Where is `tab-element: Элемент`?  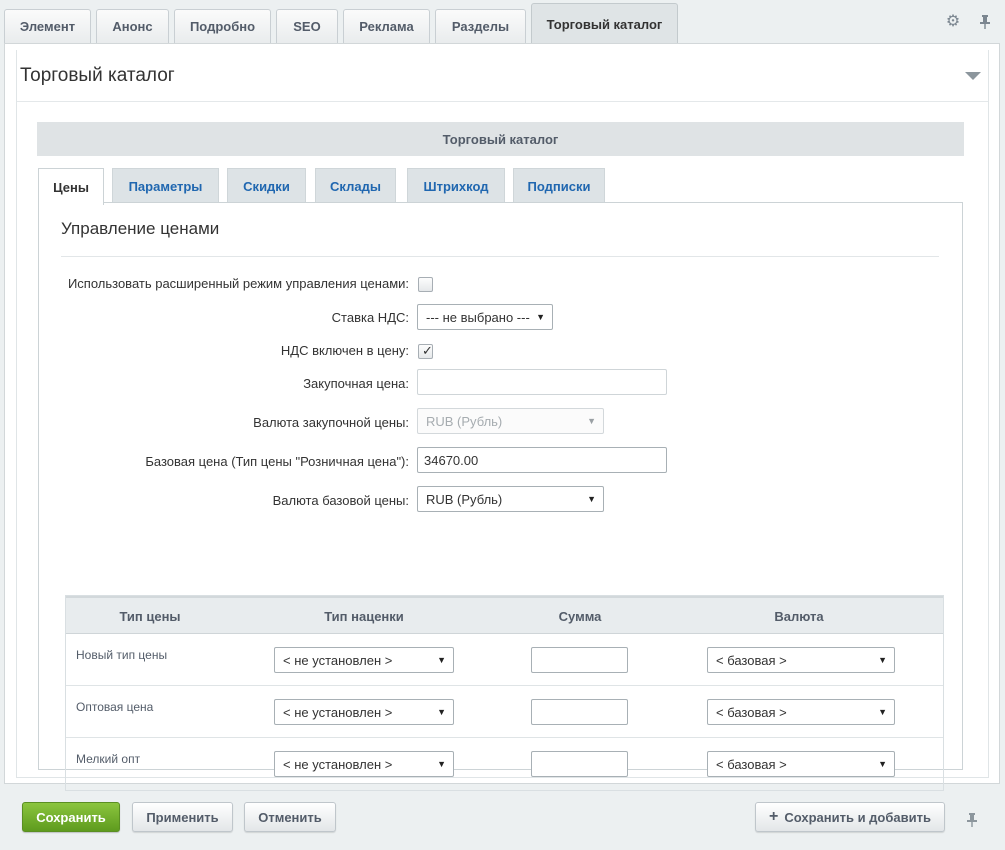 tab-element: Элемент is located at coordinates (47, 26).